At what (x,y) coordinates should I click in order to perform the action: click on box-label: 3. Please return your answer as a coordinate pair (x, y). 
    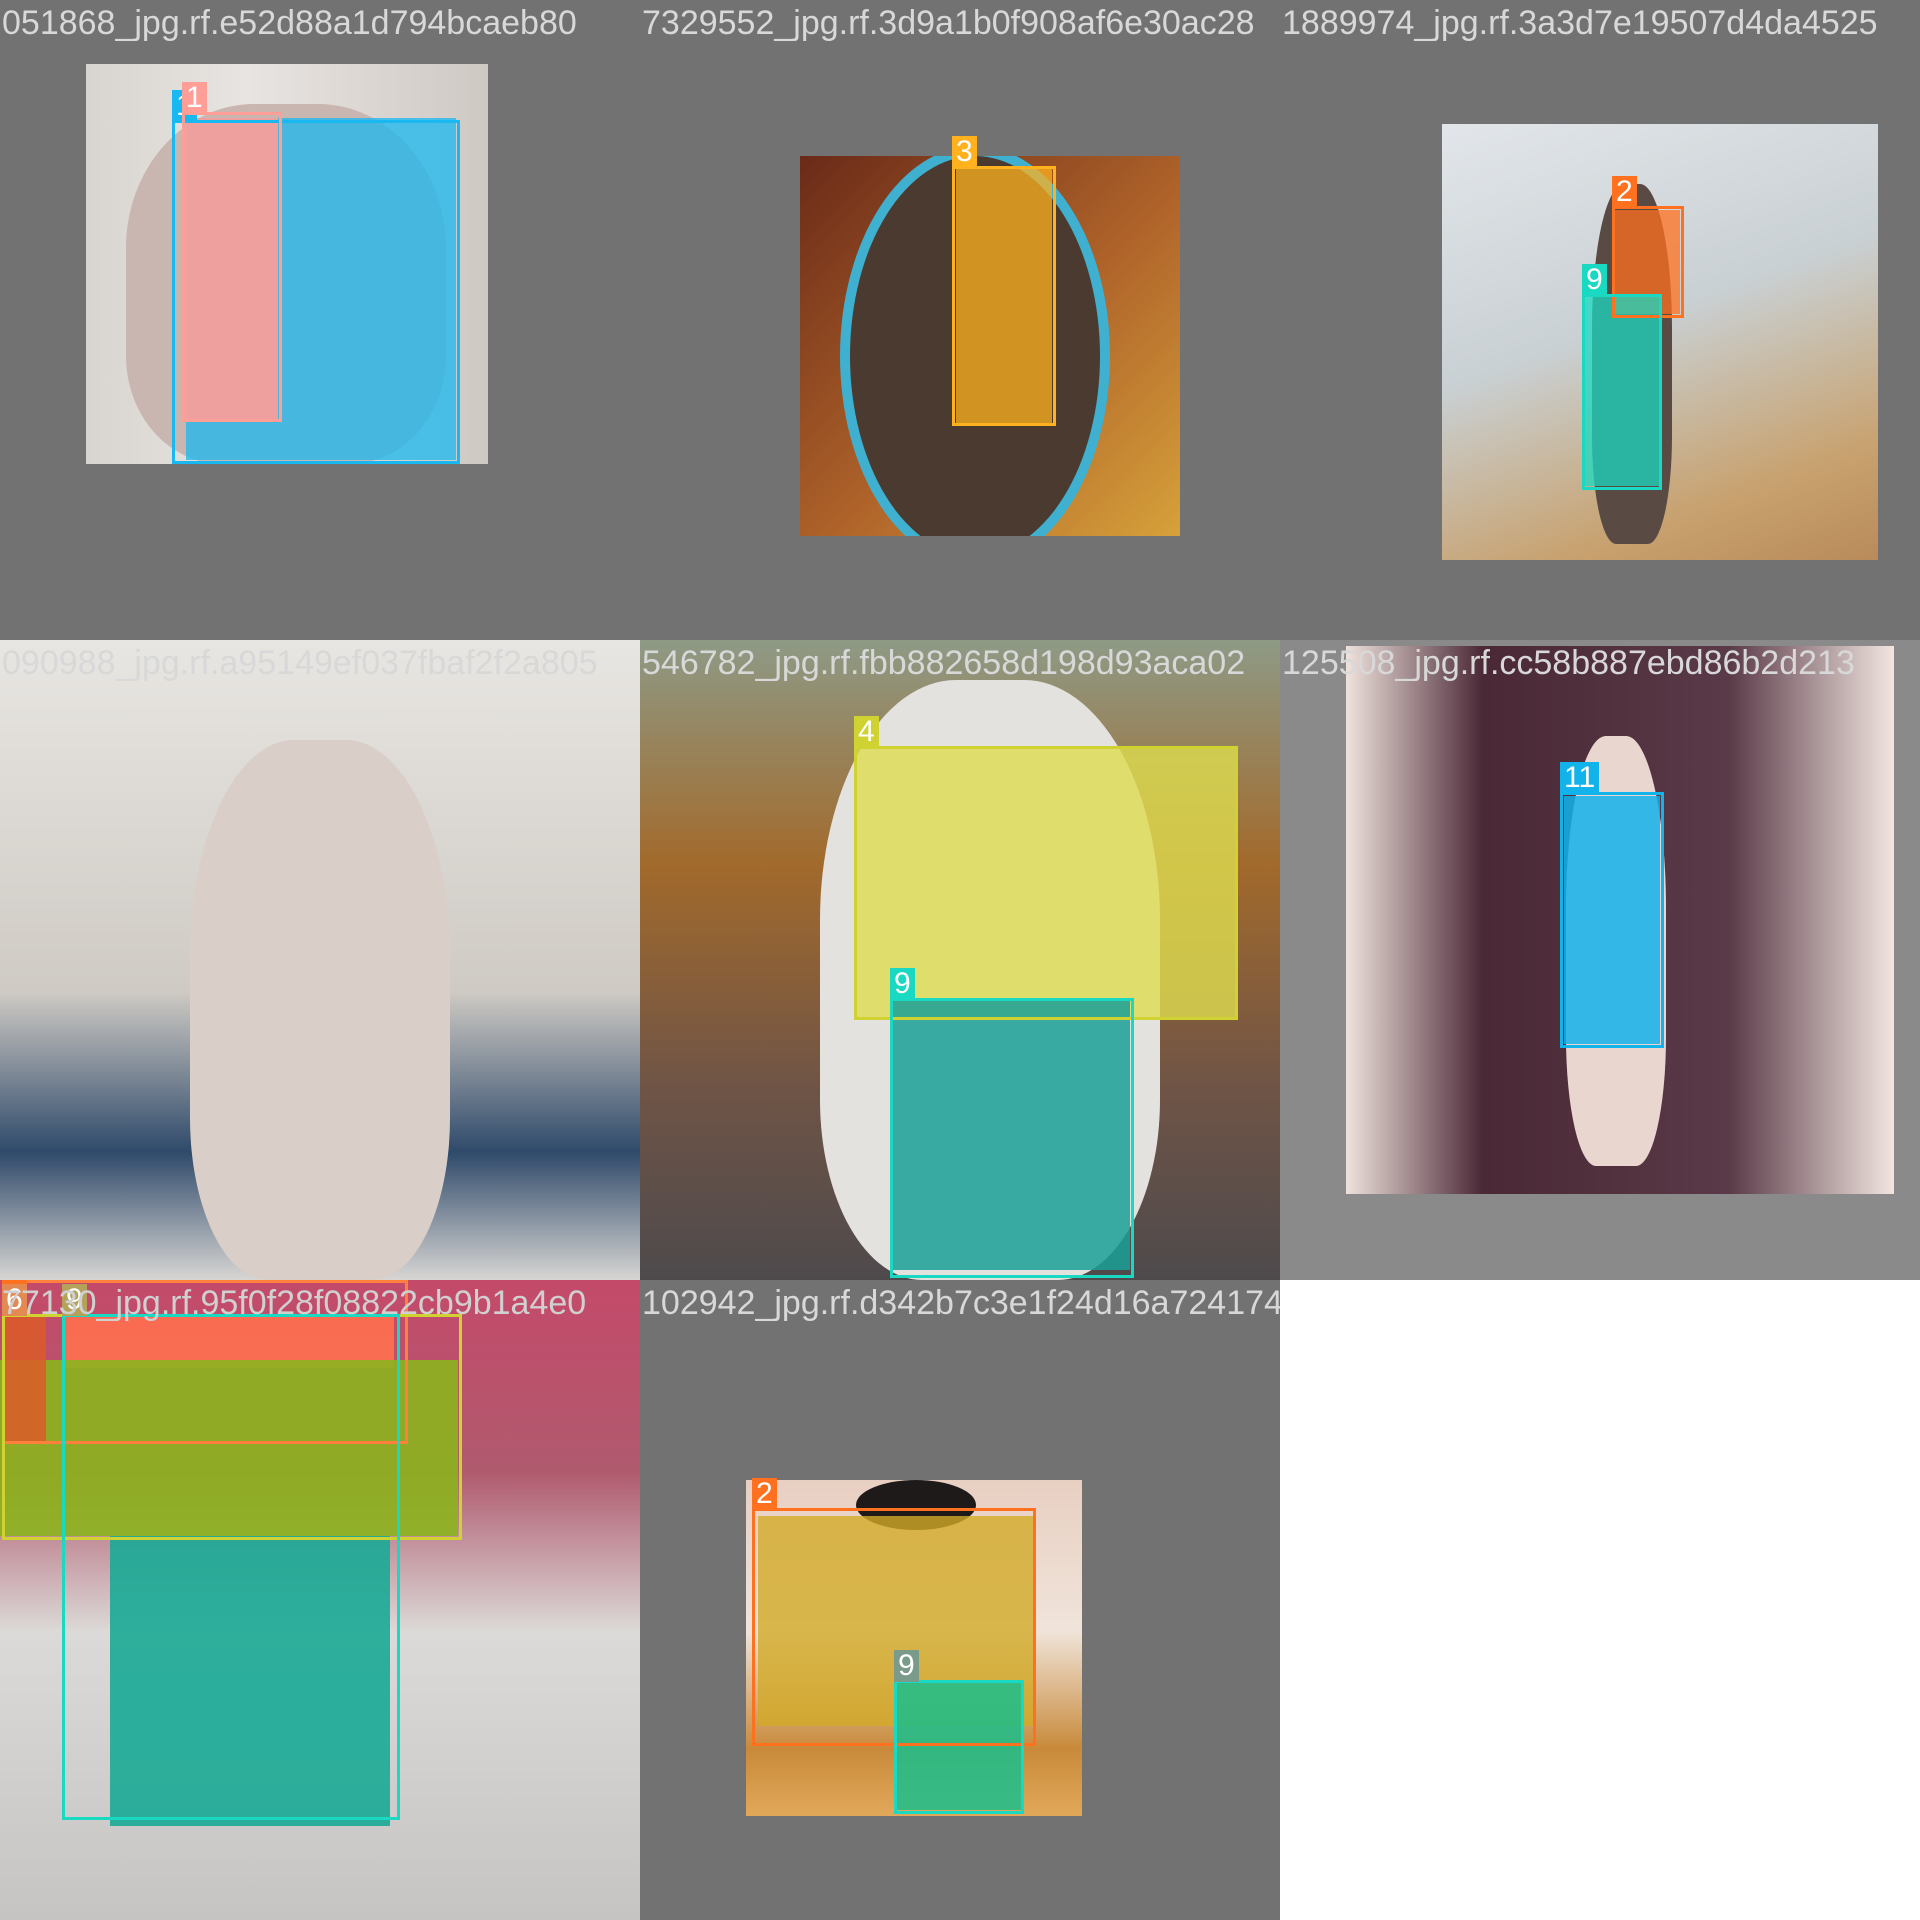
    Looking at the image, I should click on (964, 152).